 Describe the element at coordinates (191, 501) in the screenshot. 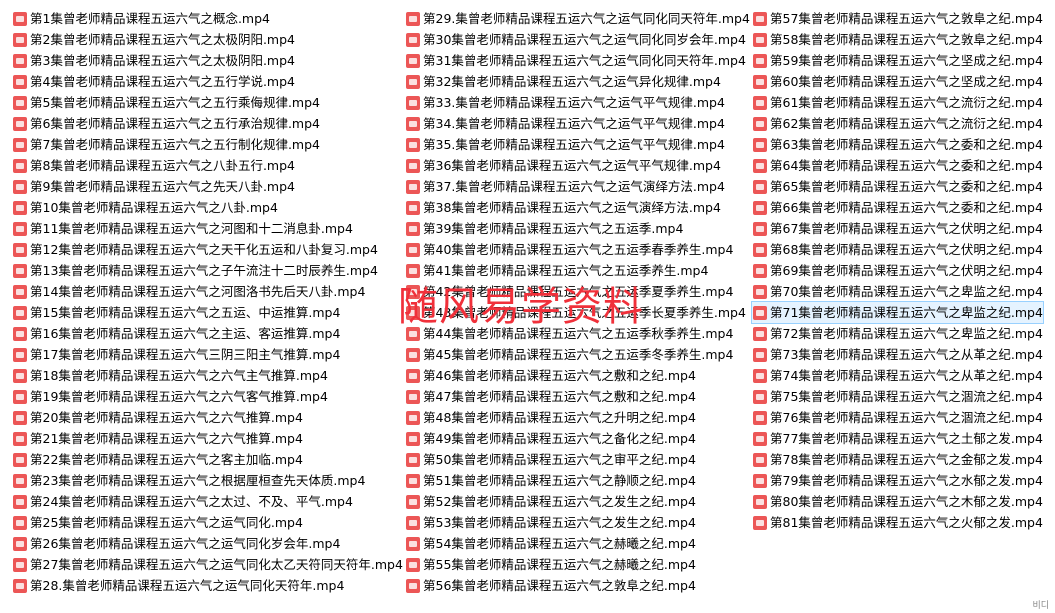

I see `file-name: 第24集曾老师精品课程五运六气之太过、不及、平气.mp4` at that location.